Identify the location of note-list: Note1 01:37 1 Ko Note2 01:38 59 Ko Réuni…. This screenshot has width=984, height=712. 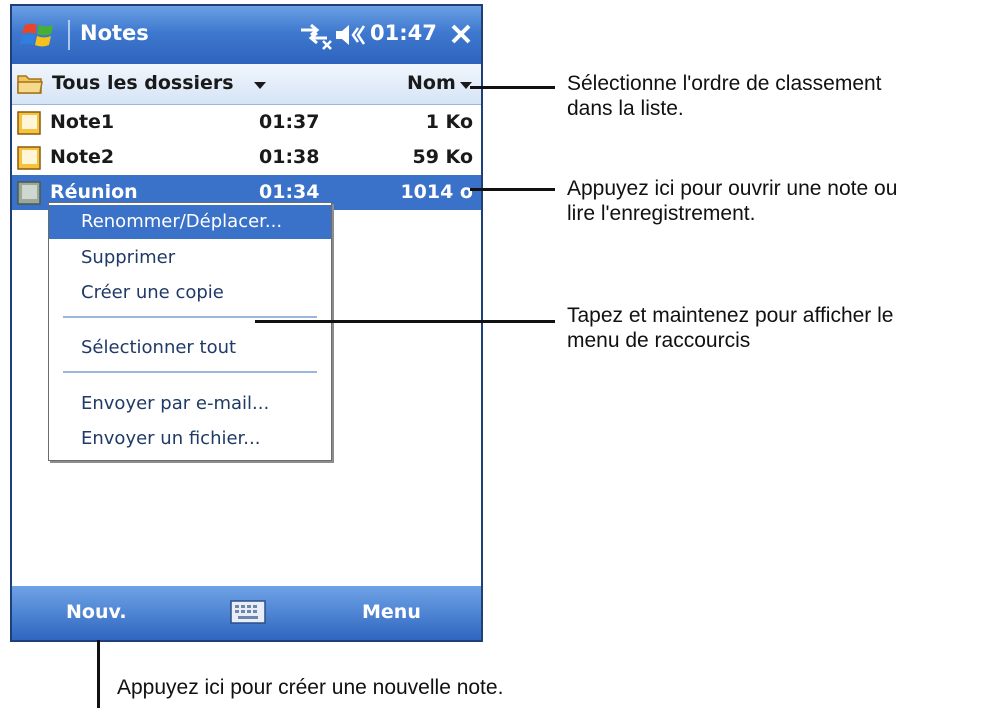
(246, 157).